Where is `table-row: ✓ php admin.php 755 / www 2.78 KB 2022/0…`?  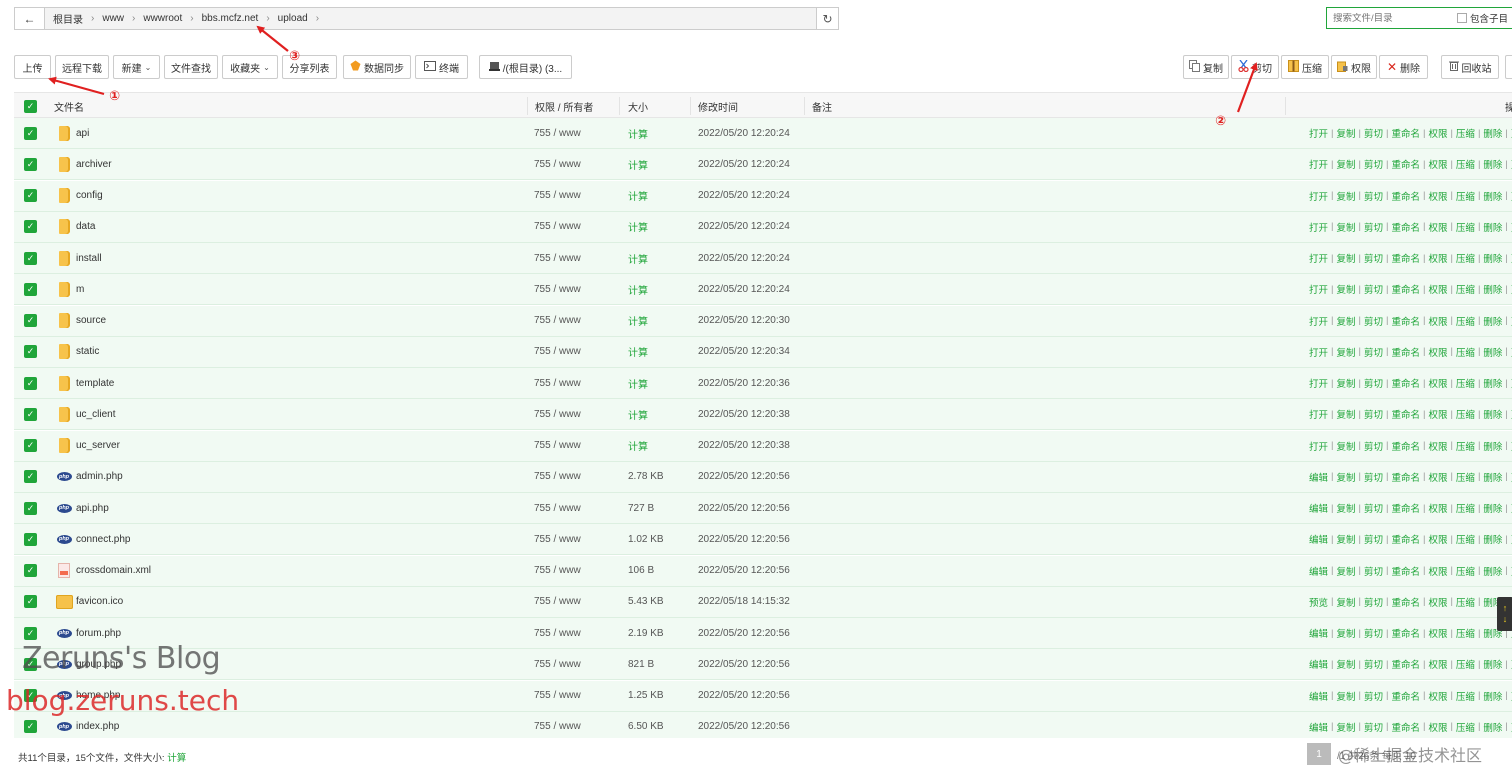 table-row: ✓ php admin.php 755 / www 2.78 KB 2022/0… is located at coordinates (763, 477).